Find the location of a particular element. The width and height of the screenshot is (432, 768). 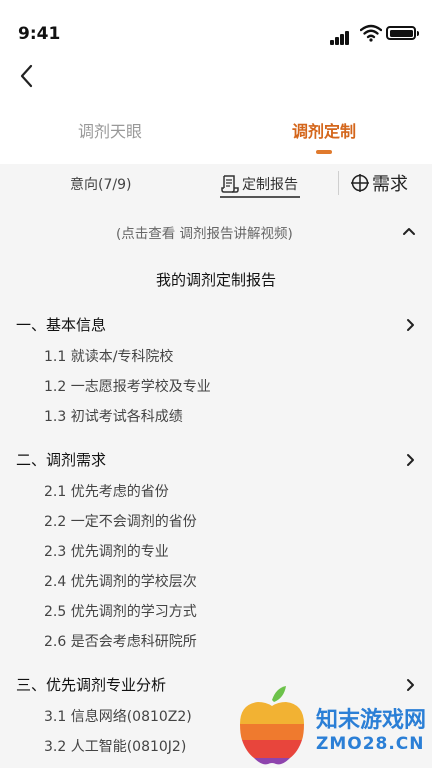

list-item: 2.6 是否会考虑科研院所 is located at coordinates (120, 641).